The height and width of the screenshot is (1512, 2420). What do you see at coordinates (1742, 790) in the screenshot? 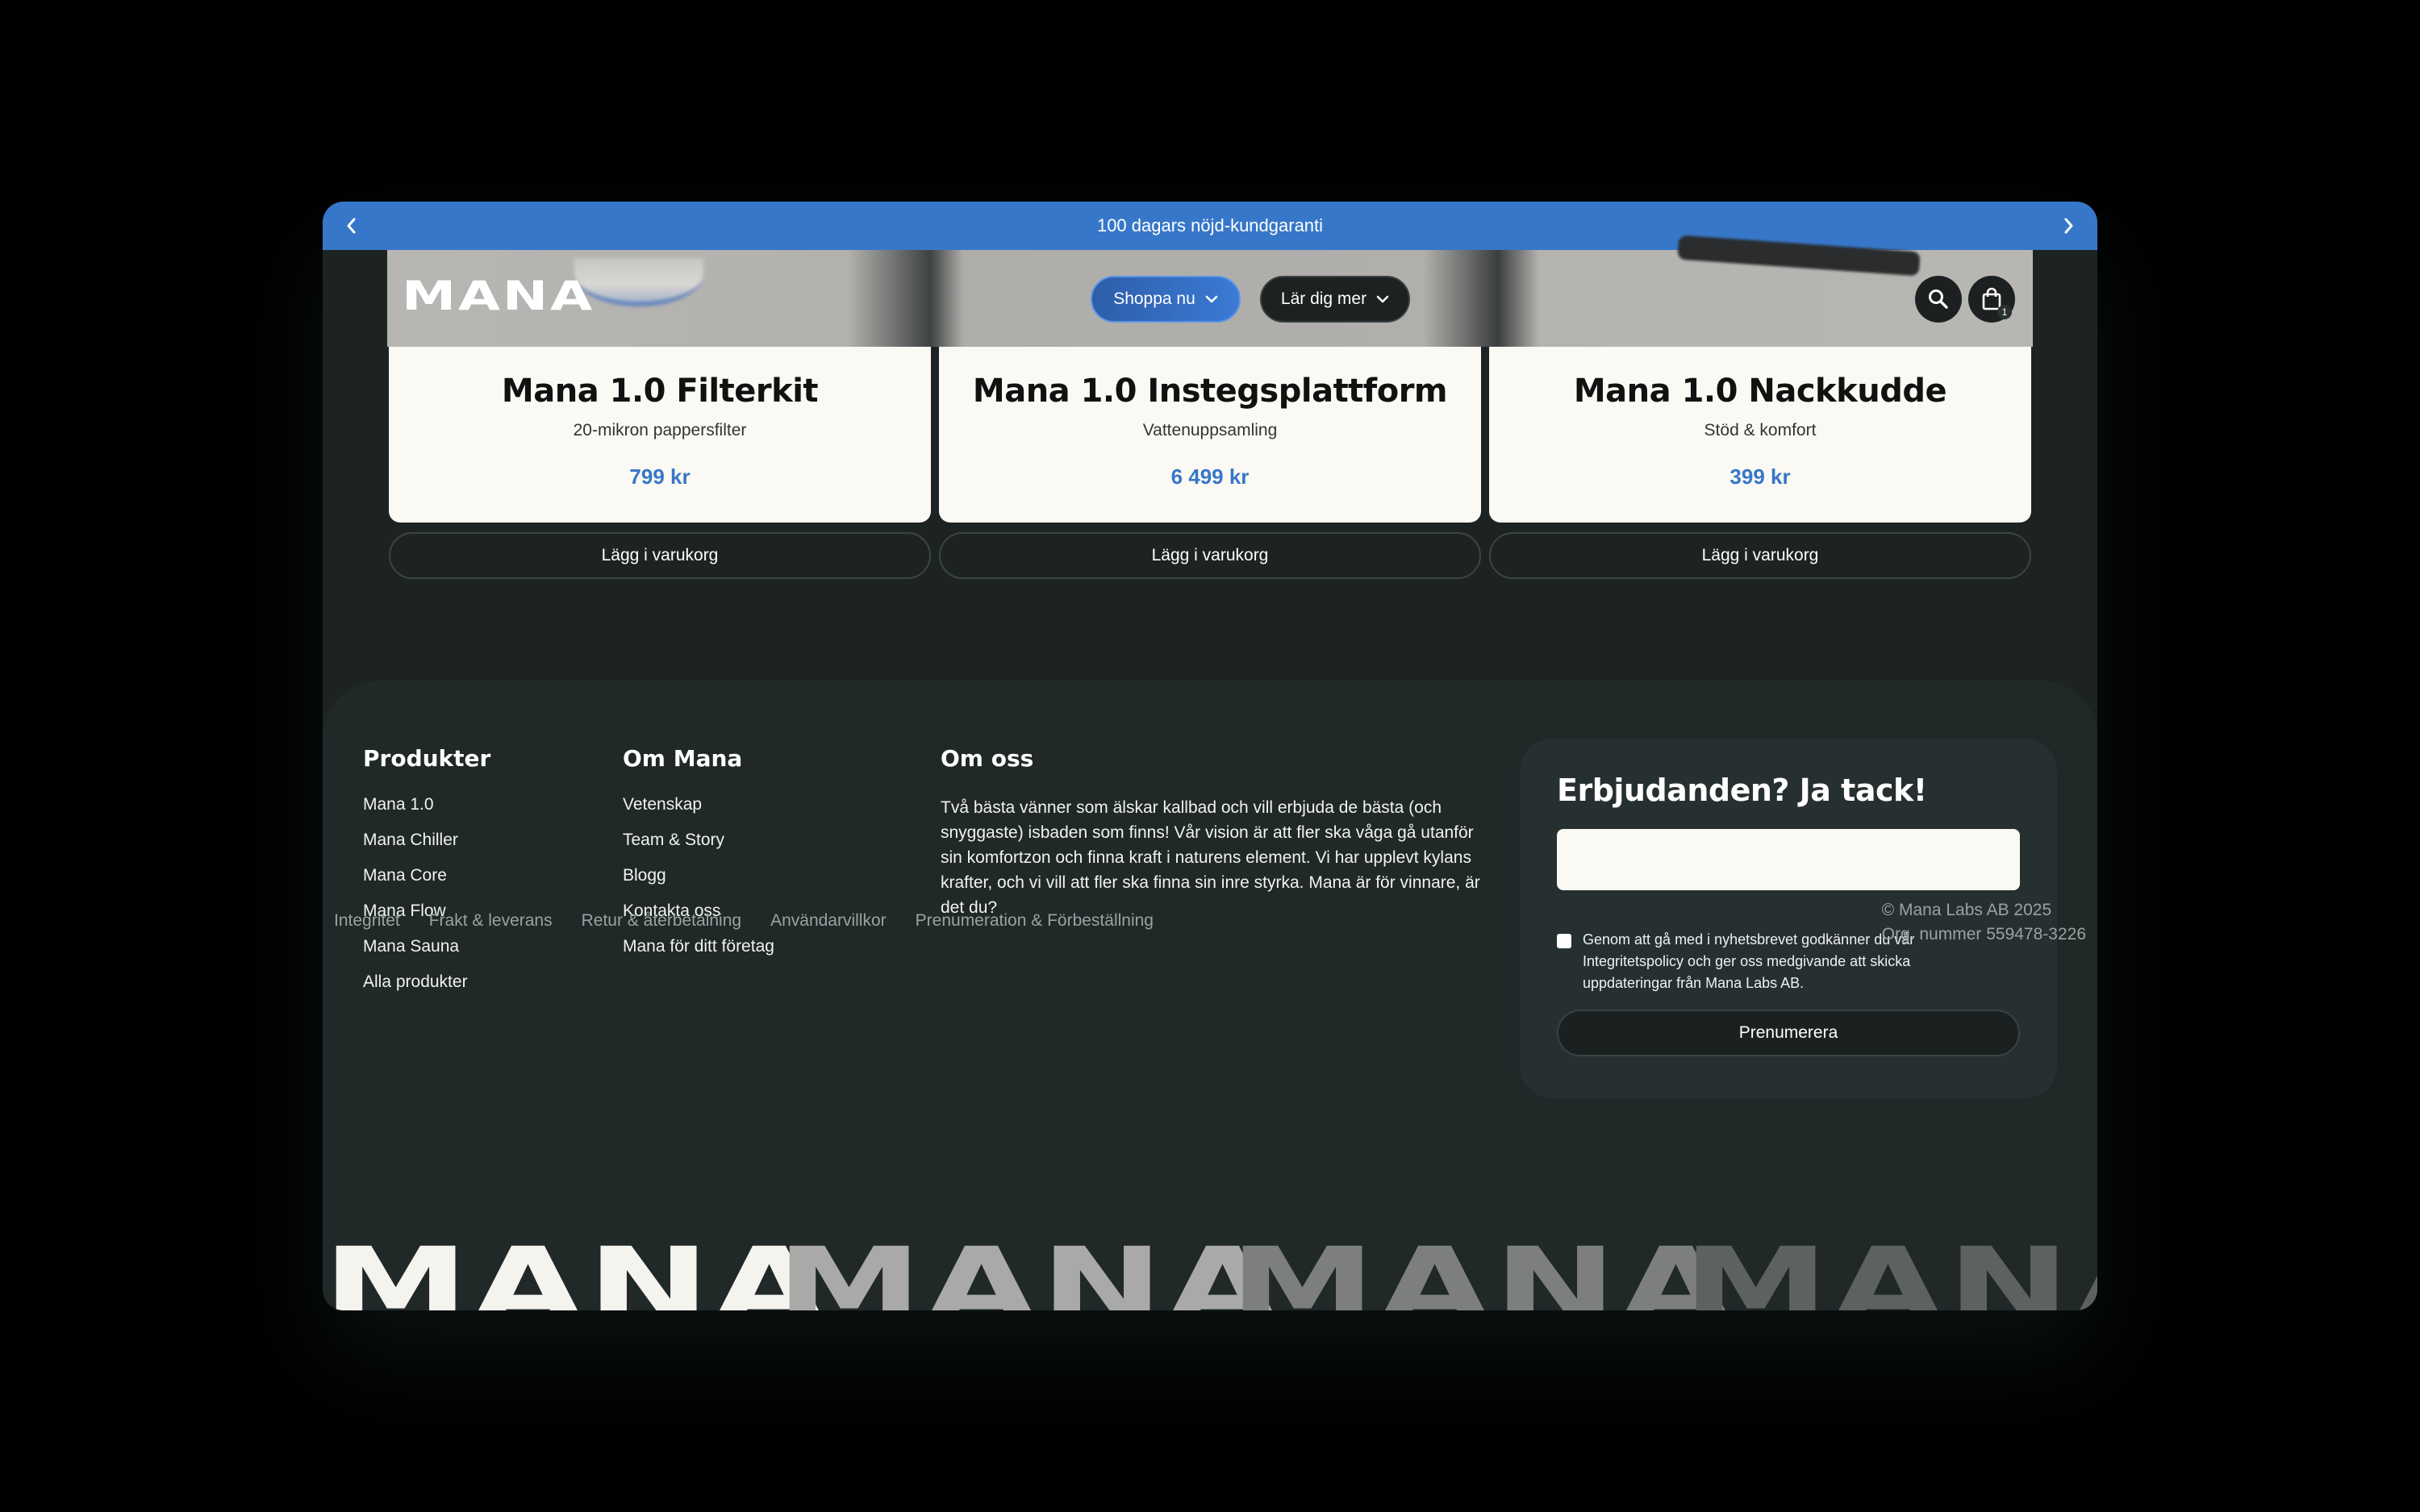
I see `newsletter-title: Erbjudanden? Ja tack!` at bounding box center [1742, 790].